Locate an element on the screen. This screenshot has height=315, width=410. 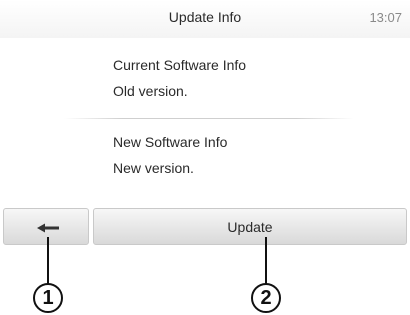
current-software-section: Current Software Info Old version. is located at coordinates (179, 78).